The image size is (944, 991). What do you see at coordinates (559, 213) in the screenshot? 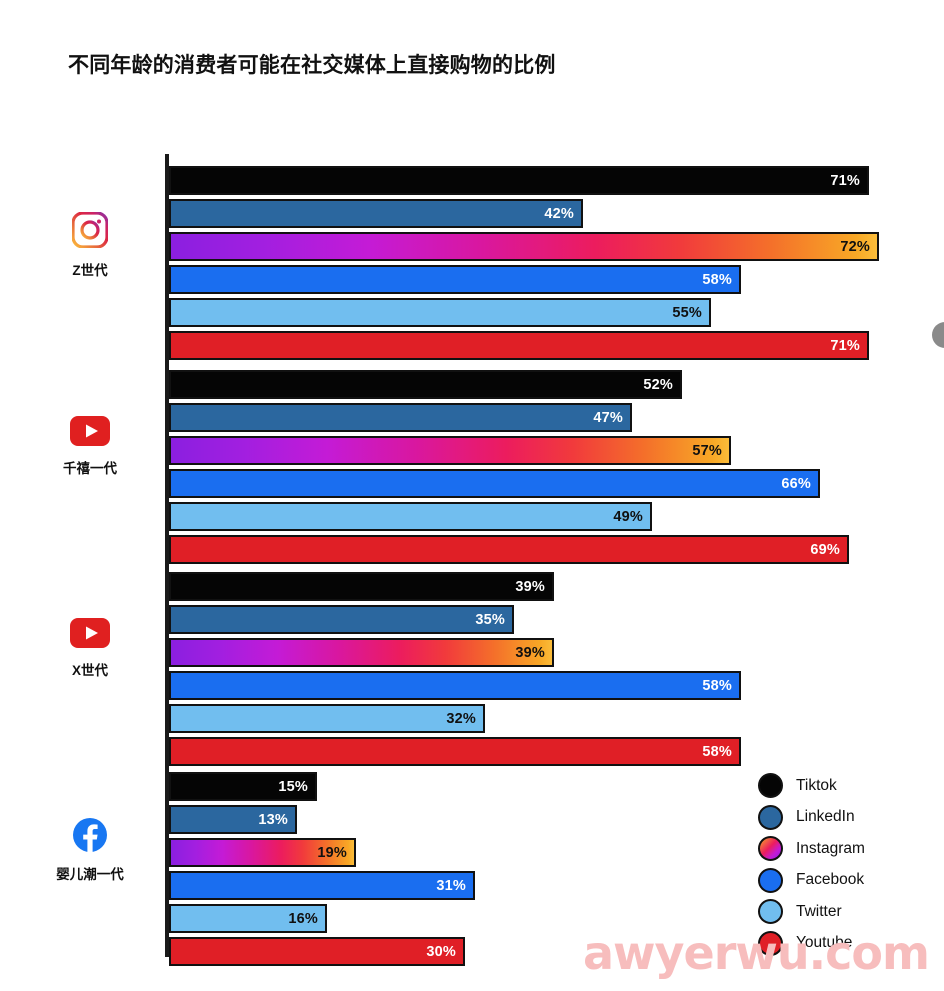
I see `bar-value-label: 42%` at bounding box center [559, 213].